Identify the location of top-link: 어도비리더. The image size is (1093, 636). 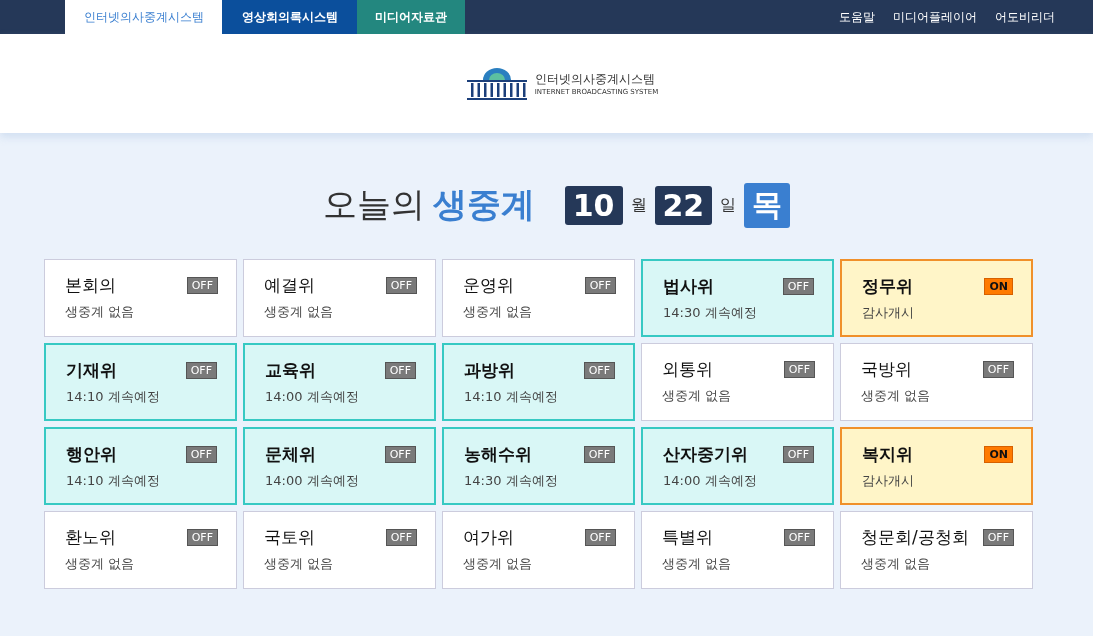
(1025, 17).